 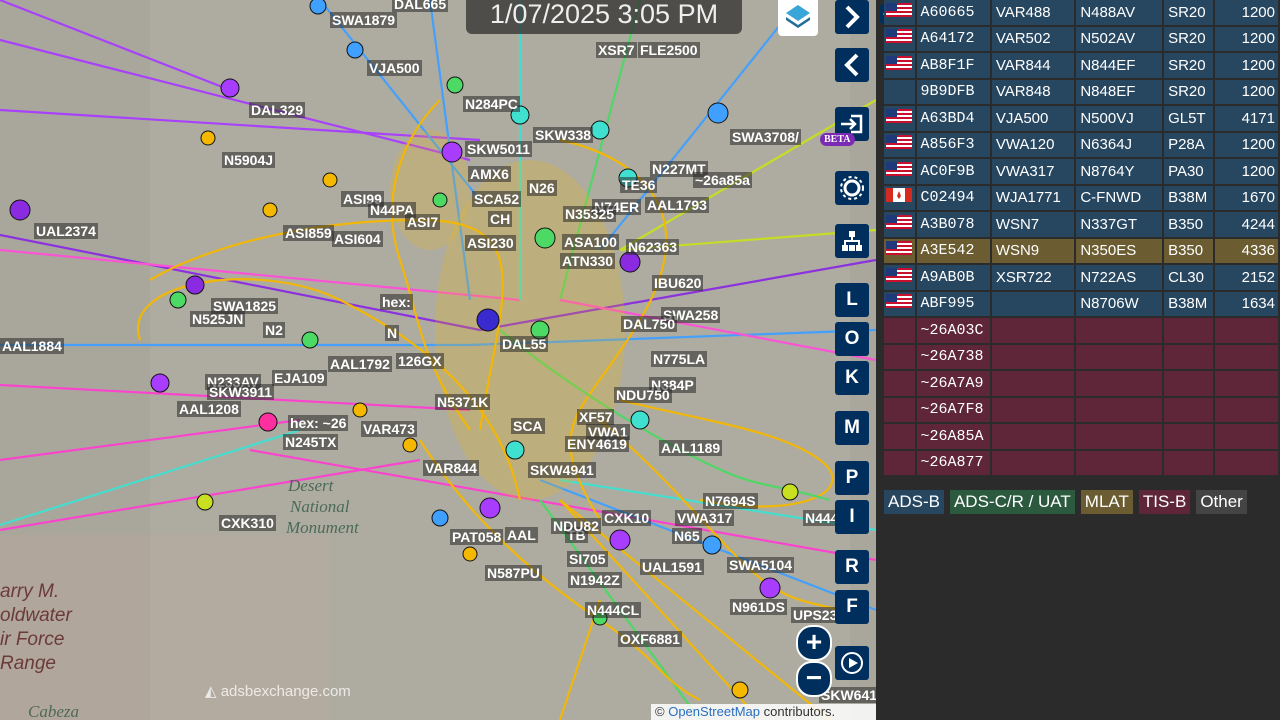 I want to click on aircraft-label: SKW4941, so click(x=562, y=470).